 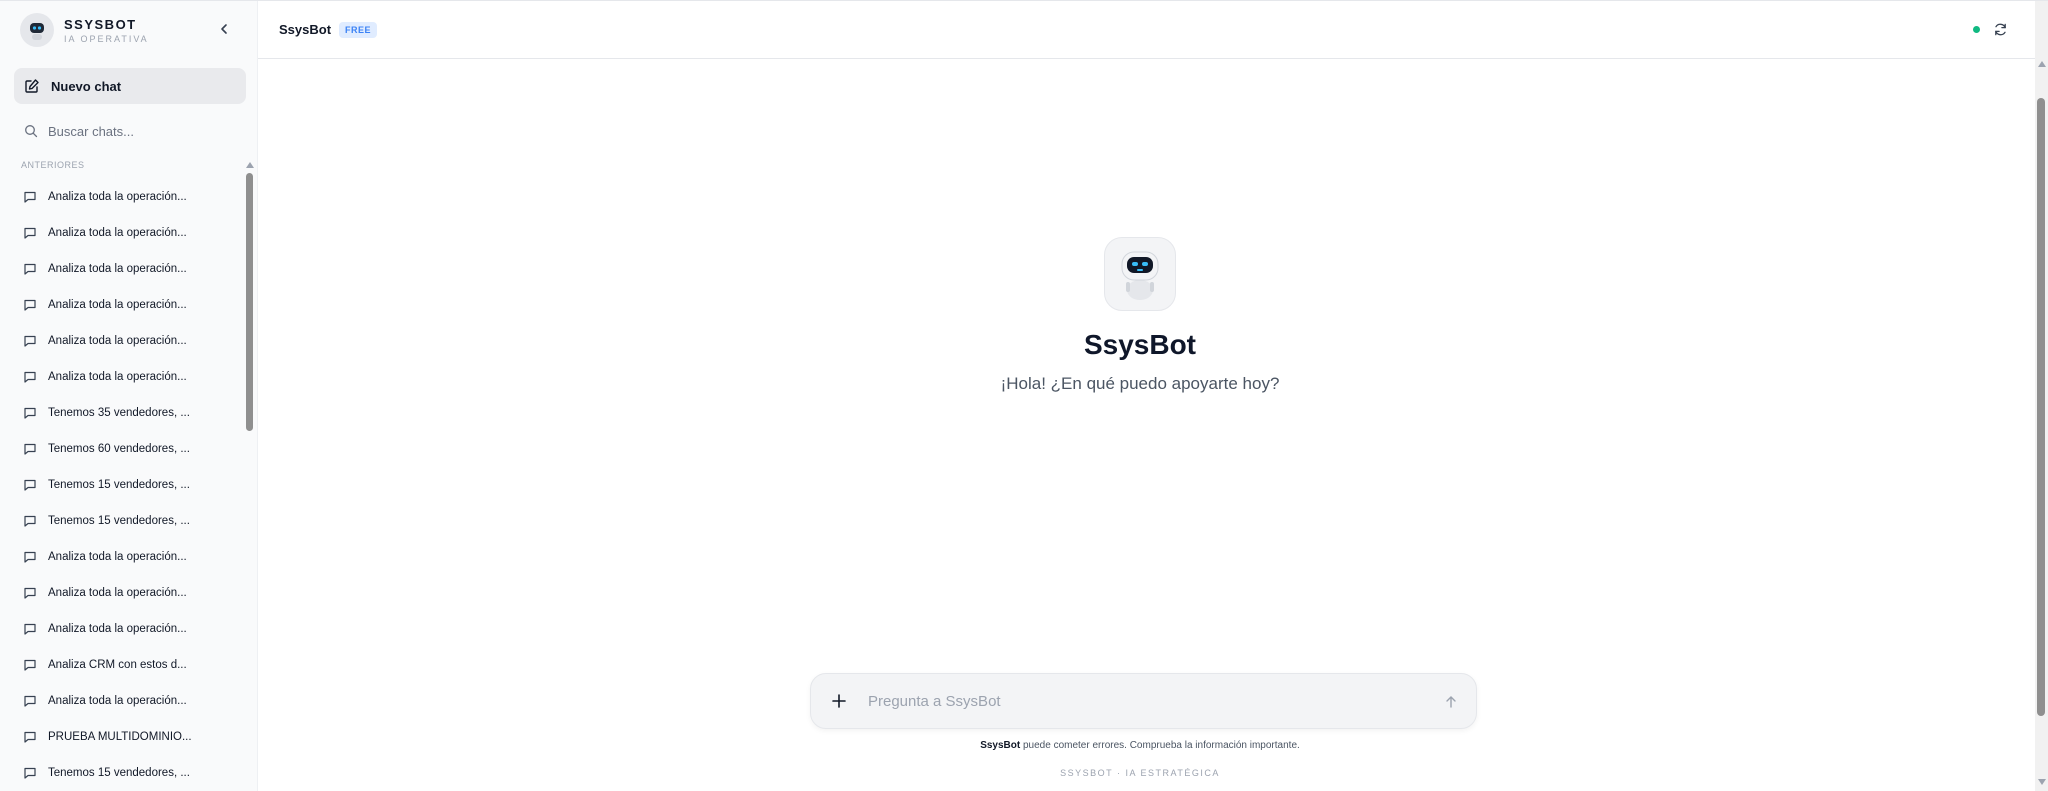 What do you see at coordinates (1140, 274) in the screenshot?
I see `robot-hero-icon` at bounding box center [1140, 274].